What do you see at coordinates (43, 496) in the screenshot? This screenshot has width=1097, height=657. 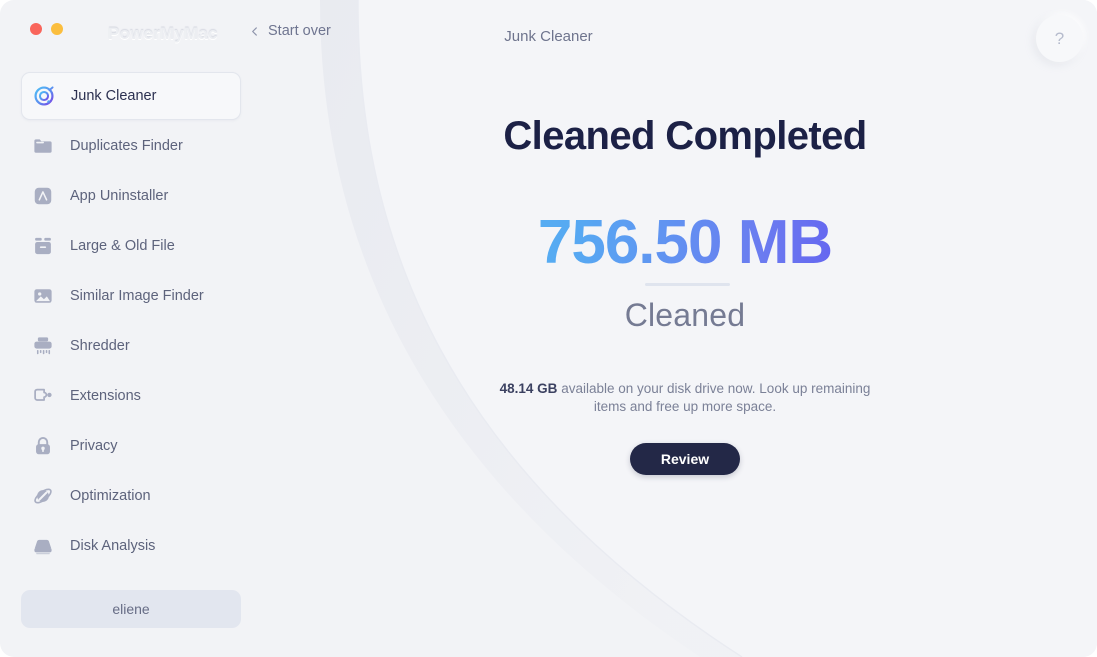 I see `optimization-orbit-icon` at bounding box center [43, 496].